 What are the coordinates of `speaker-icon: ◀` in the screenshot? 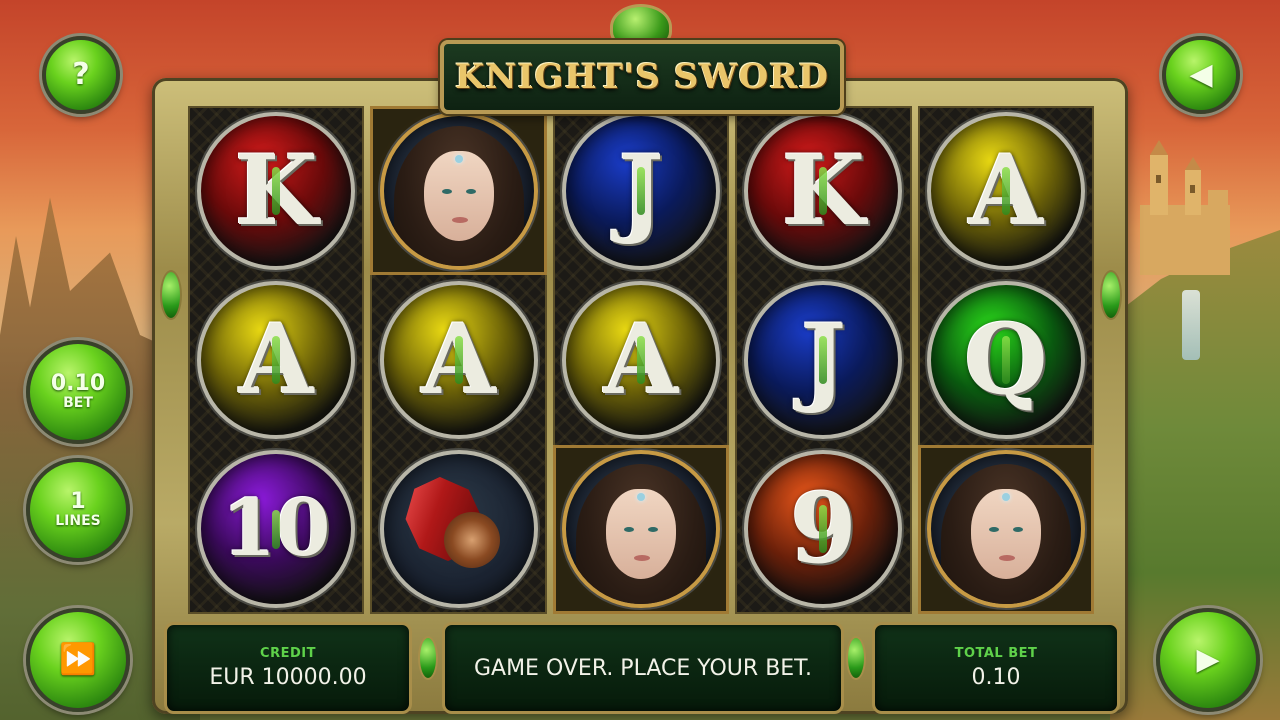 It's located at (1201, 74).